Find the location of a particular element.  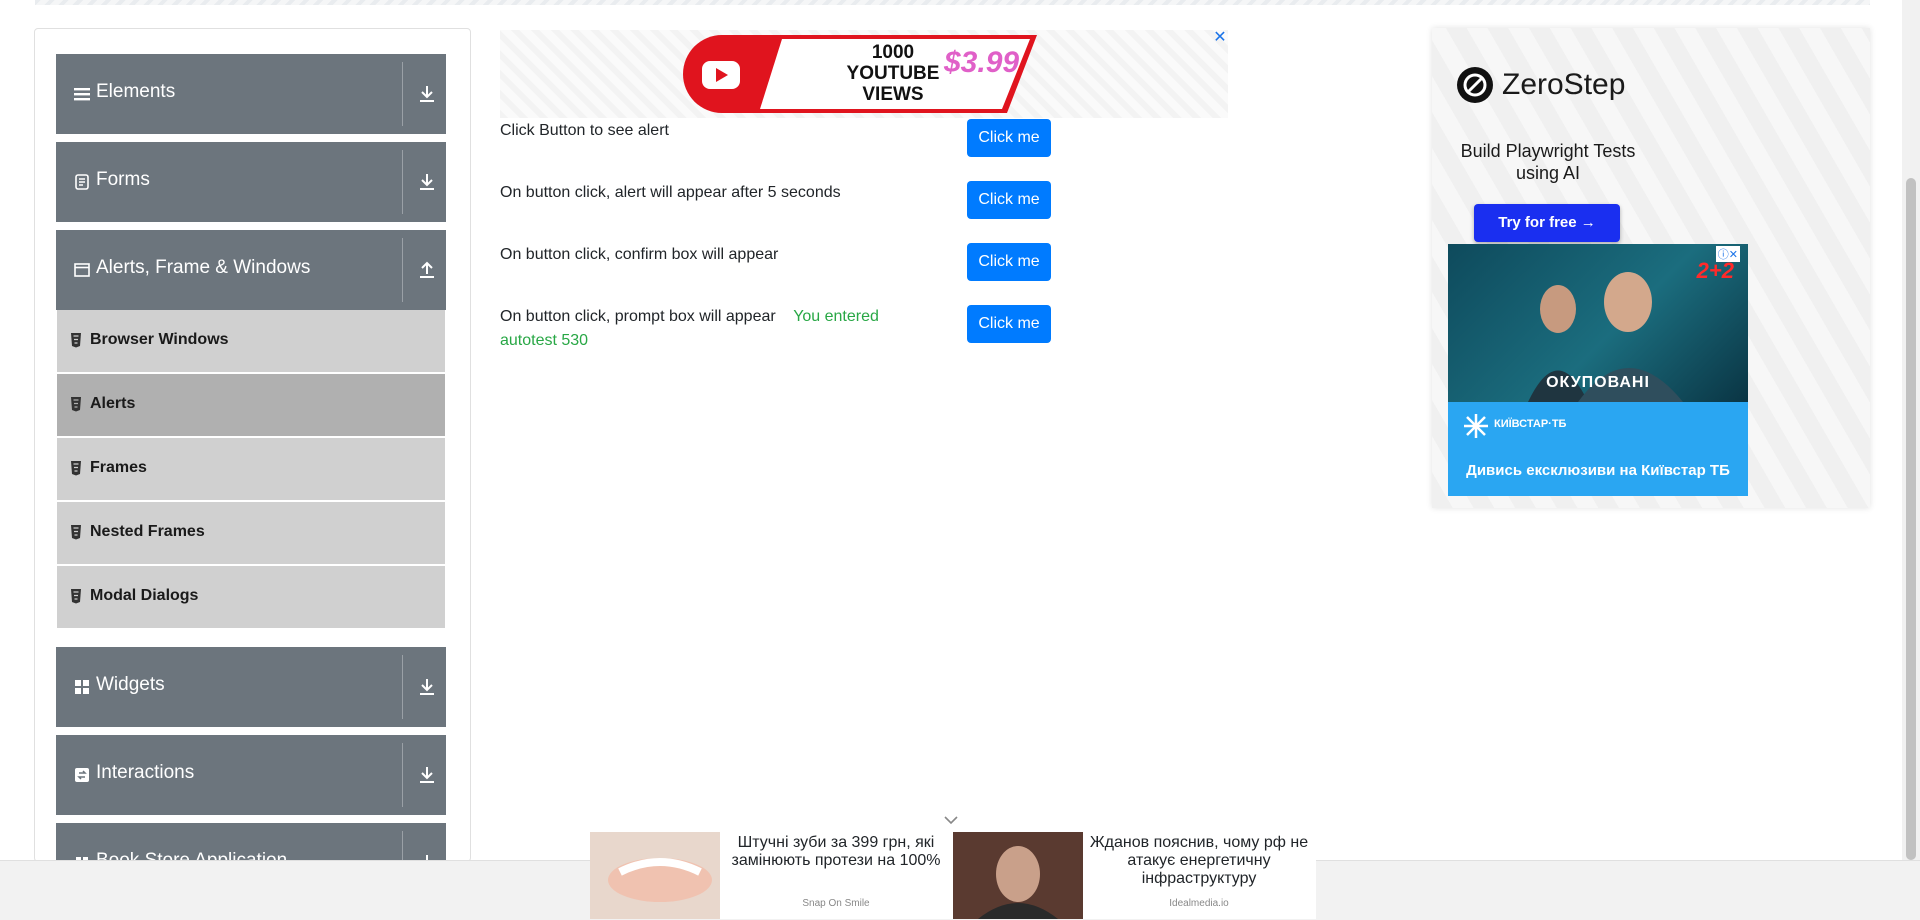

widgets-grid-icon is located at coordinates (82, 687).